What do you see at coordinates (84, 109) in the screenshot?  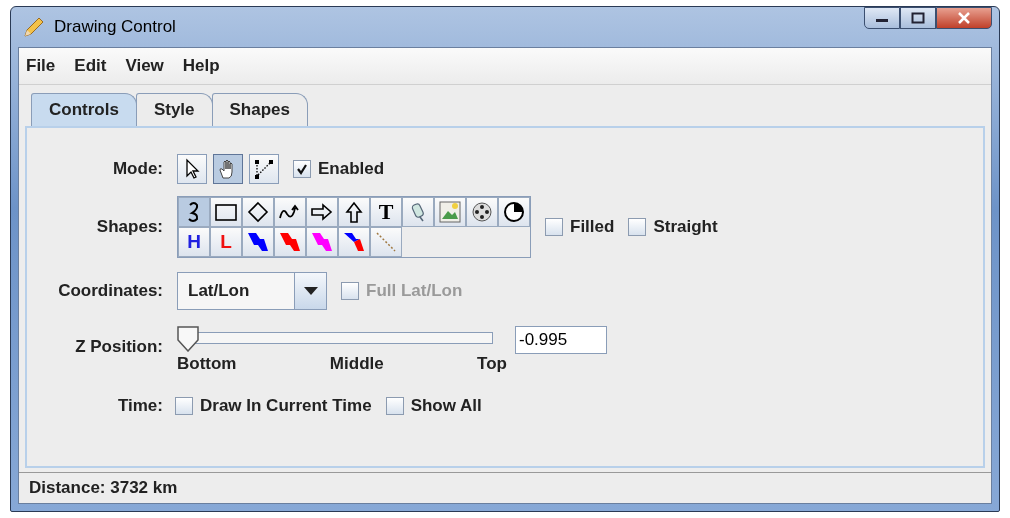 I see `tab: Controls` at bounding box center [84, 109].